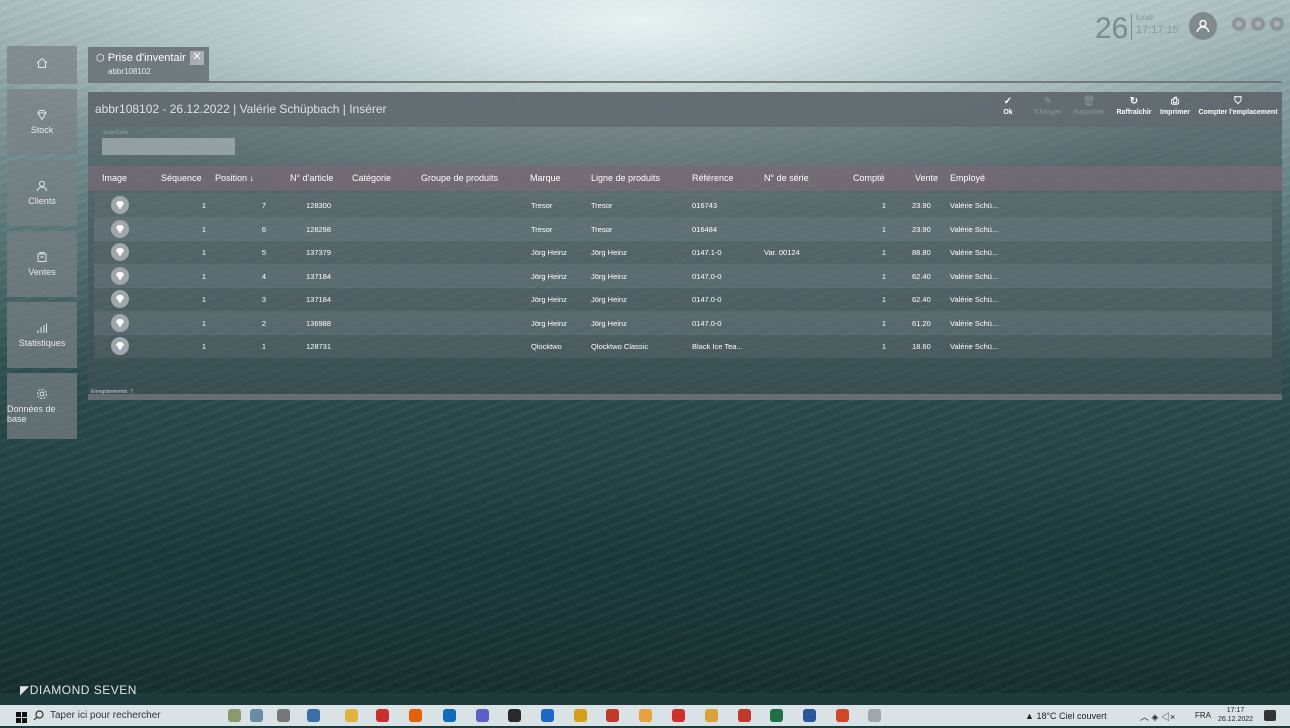 This screenshot has width=1290, height=728. Describe the element at coordinates (128, 715) in the screenshot. I see `taskbar-search: Taper ici pour rechercher` at that location.